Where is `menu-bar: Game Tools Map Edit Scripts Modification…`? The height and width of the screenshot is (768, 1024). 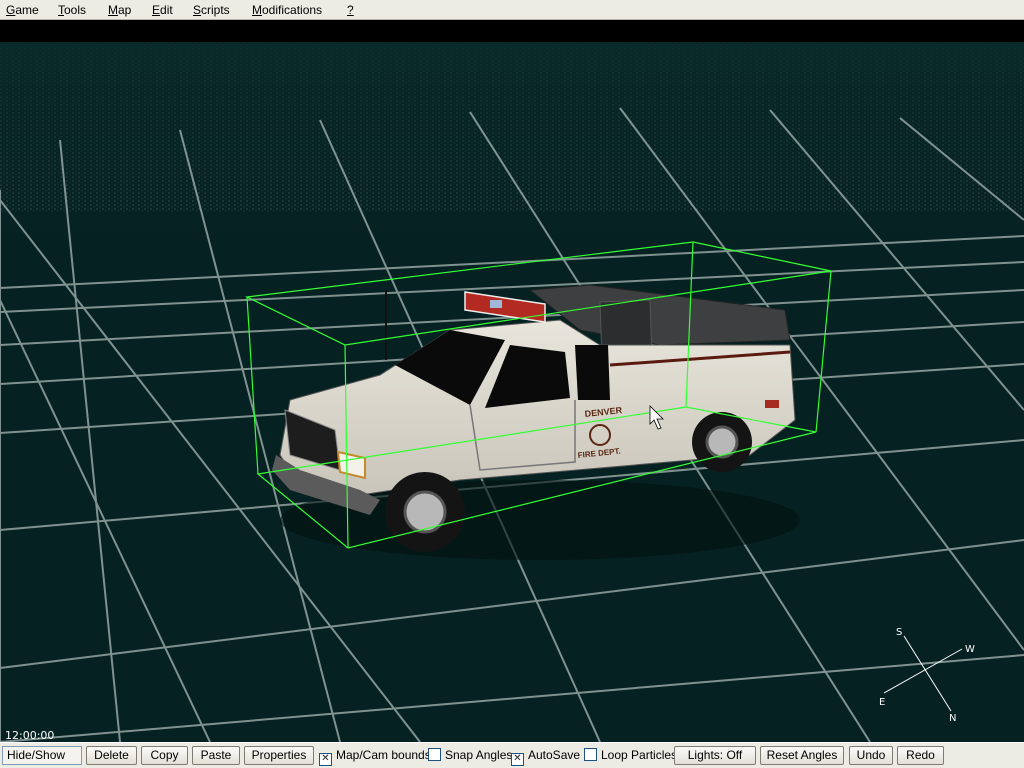 menu-bar: Game Tools Map Edit Scripts Modification… is located at coordinates (512, 10).